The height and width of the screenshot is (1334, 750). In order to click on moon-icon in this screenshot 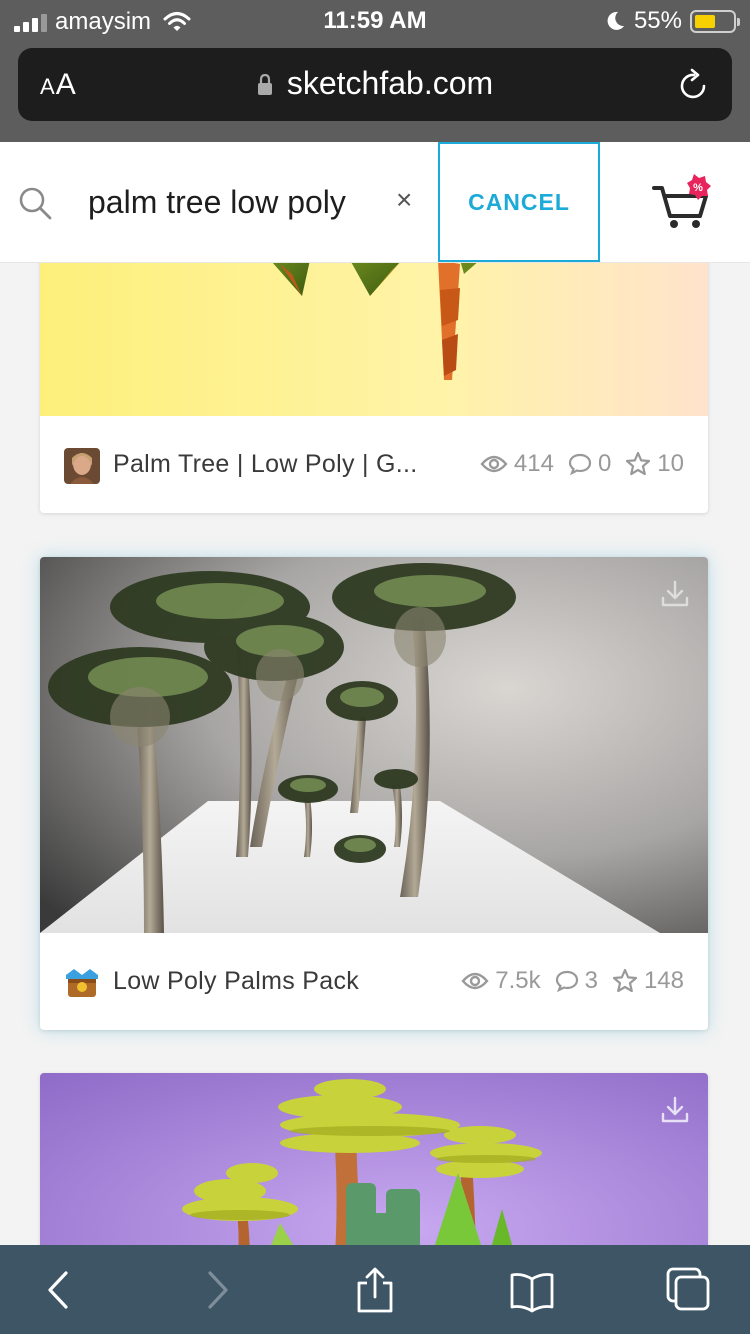, I will do `click(615, 20)`.